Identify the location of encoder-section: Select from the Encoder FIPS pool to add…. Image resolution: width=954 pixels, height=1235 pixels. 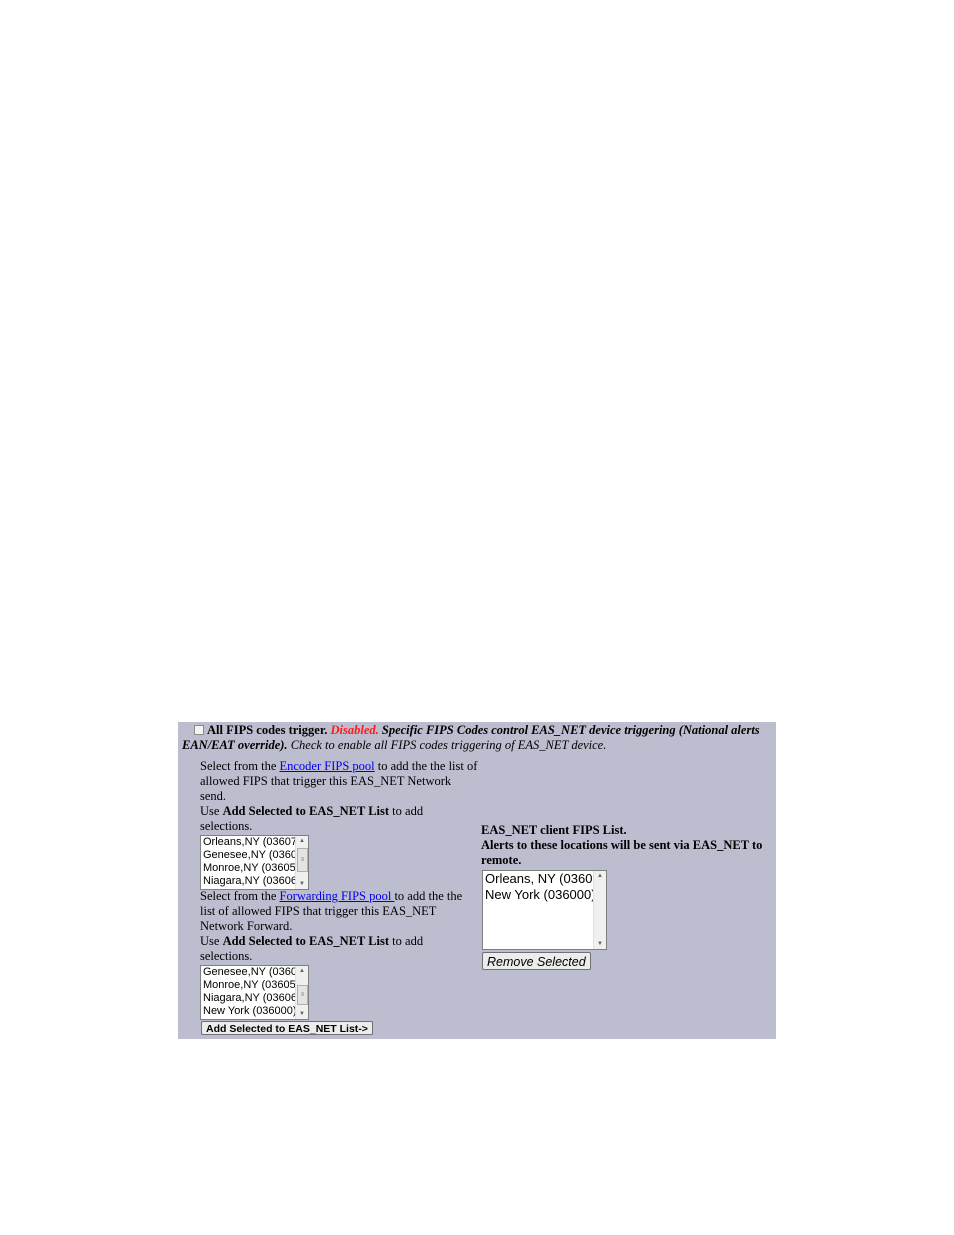
(339, 796).